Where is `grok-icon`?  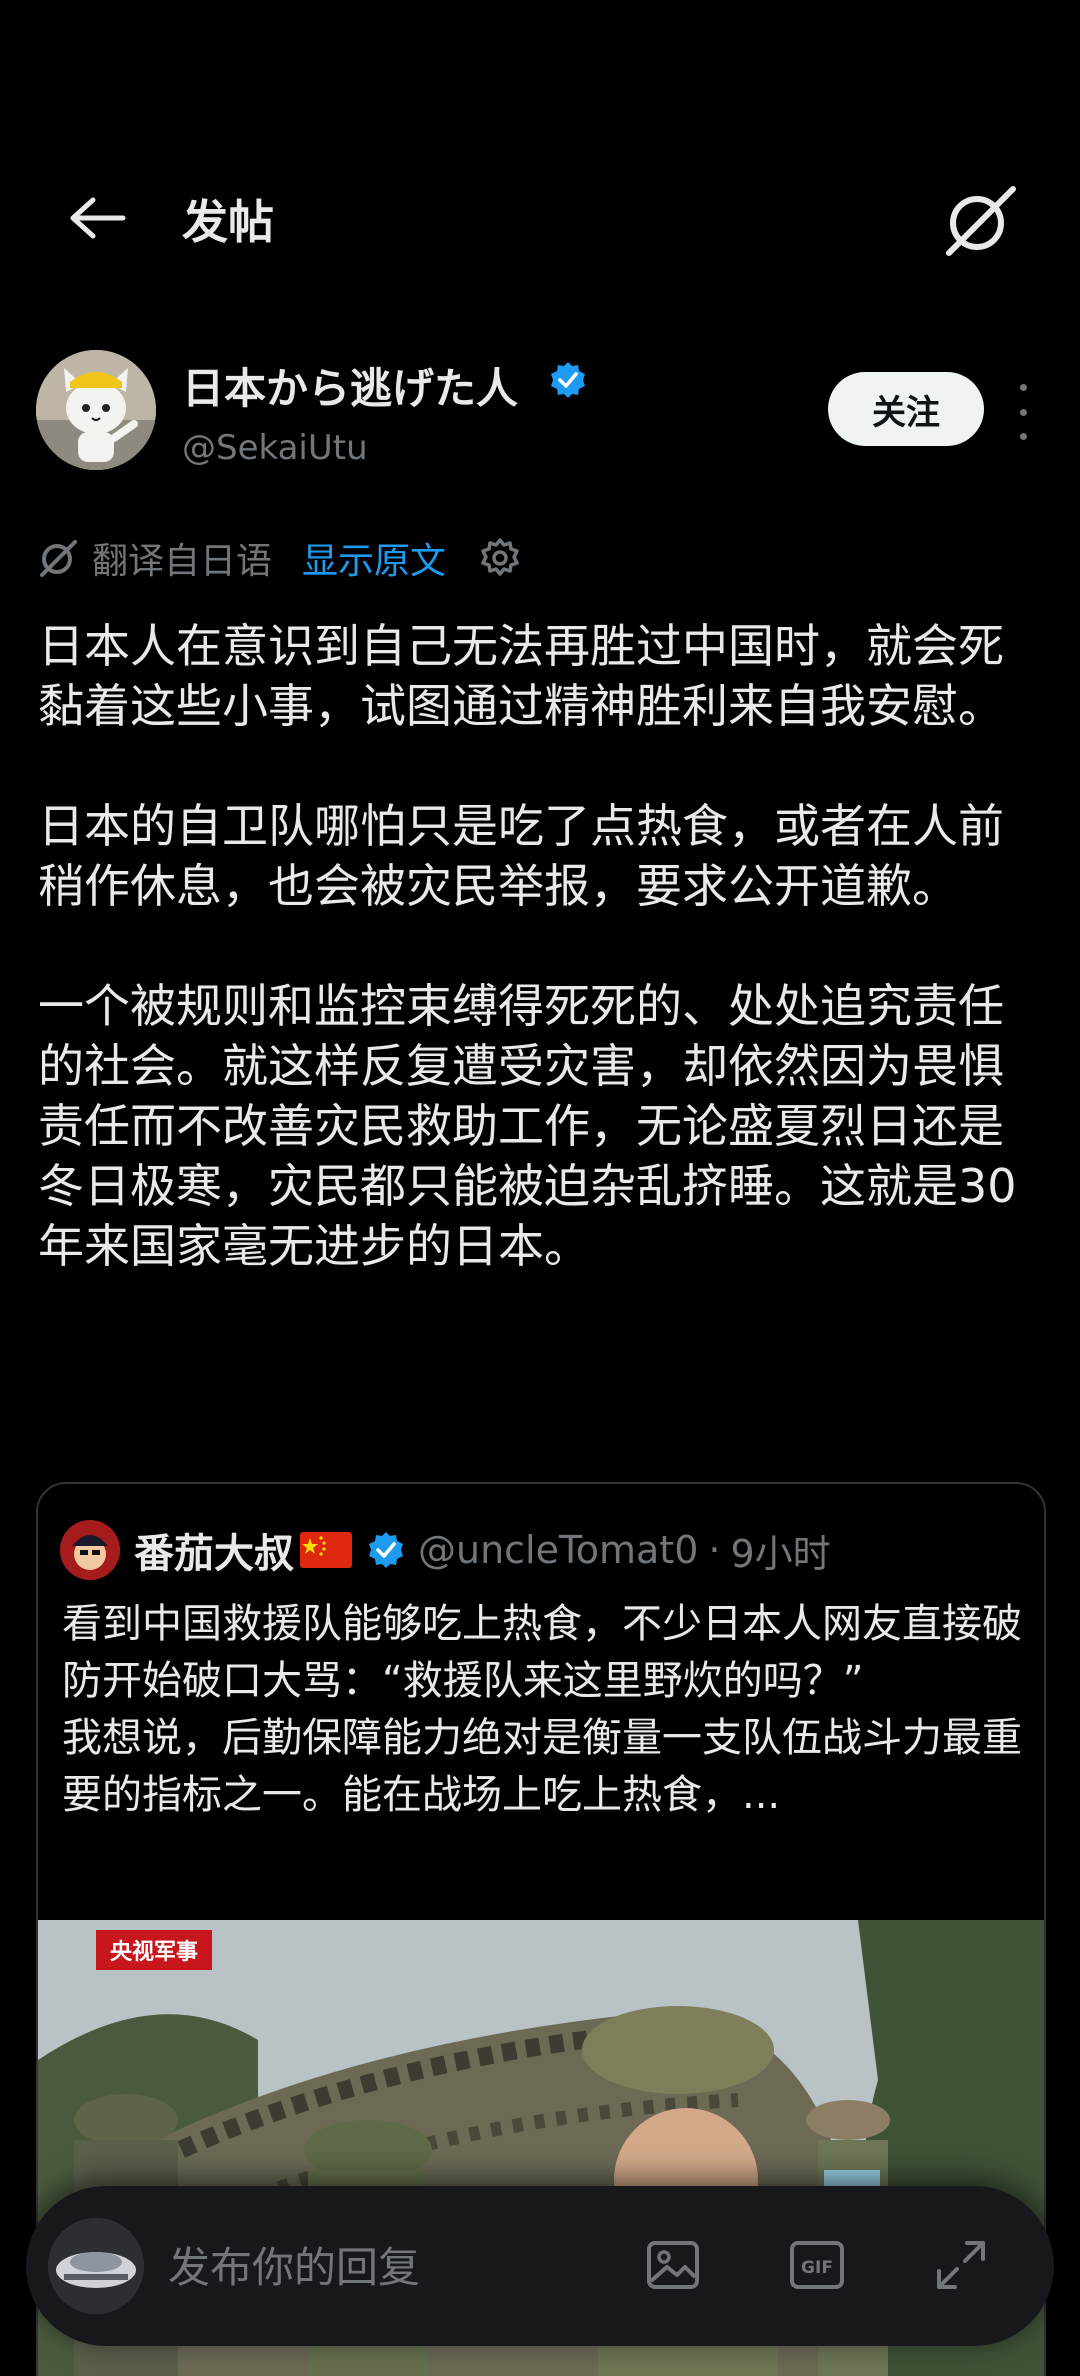 grok-icon is located at coordinates (981, 221).